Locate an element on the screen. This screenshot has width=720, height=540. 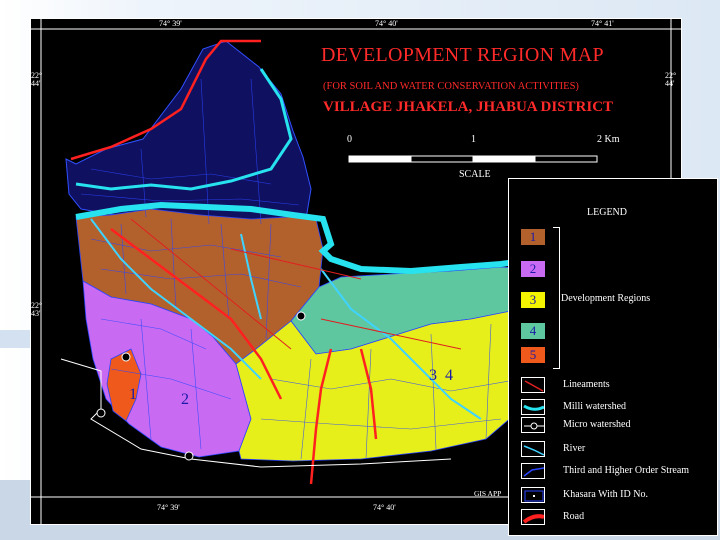
legend-region-1-swatch: 1 is located at coordinates (533, 237).